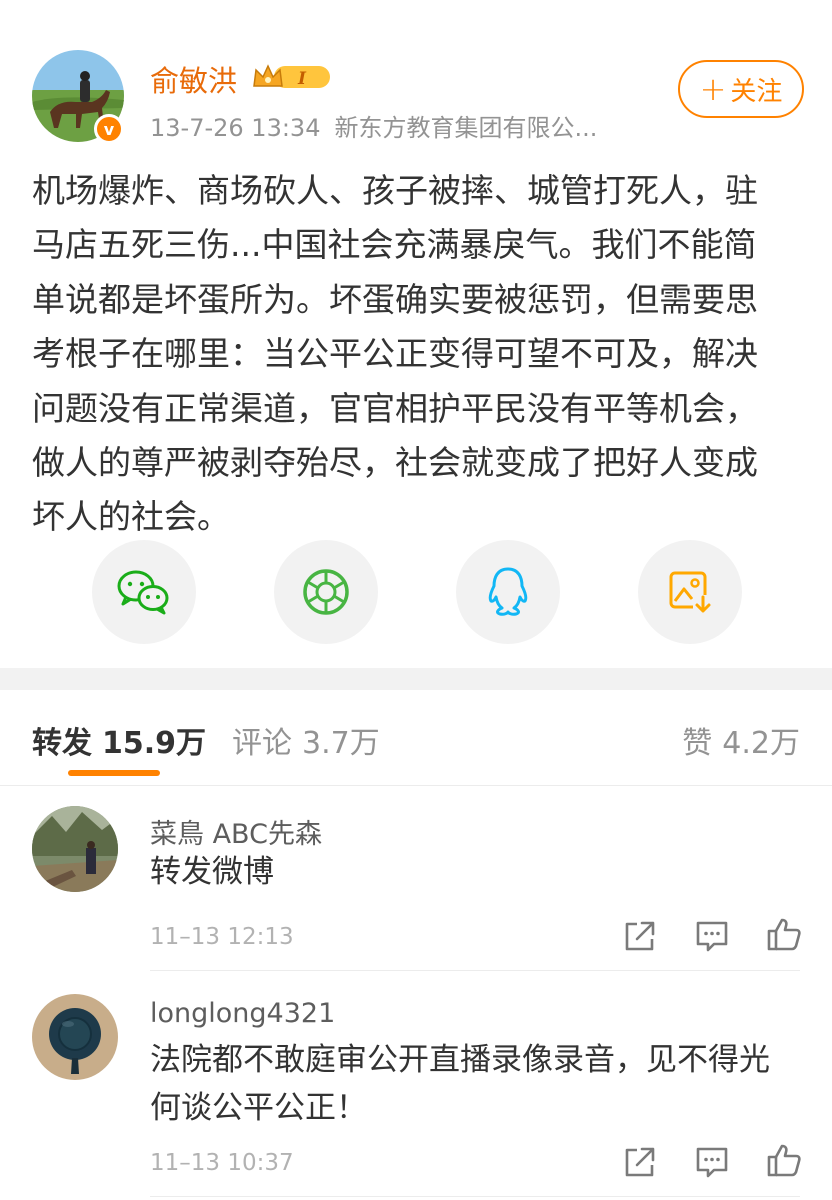 The image size is (832, 1200). Describe the element at coordinates (212, 872) in the screenshot. I see `comment-text-line: 转发微博` at that location.